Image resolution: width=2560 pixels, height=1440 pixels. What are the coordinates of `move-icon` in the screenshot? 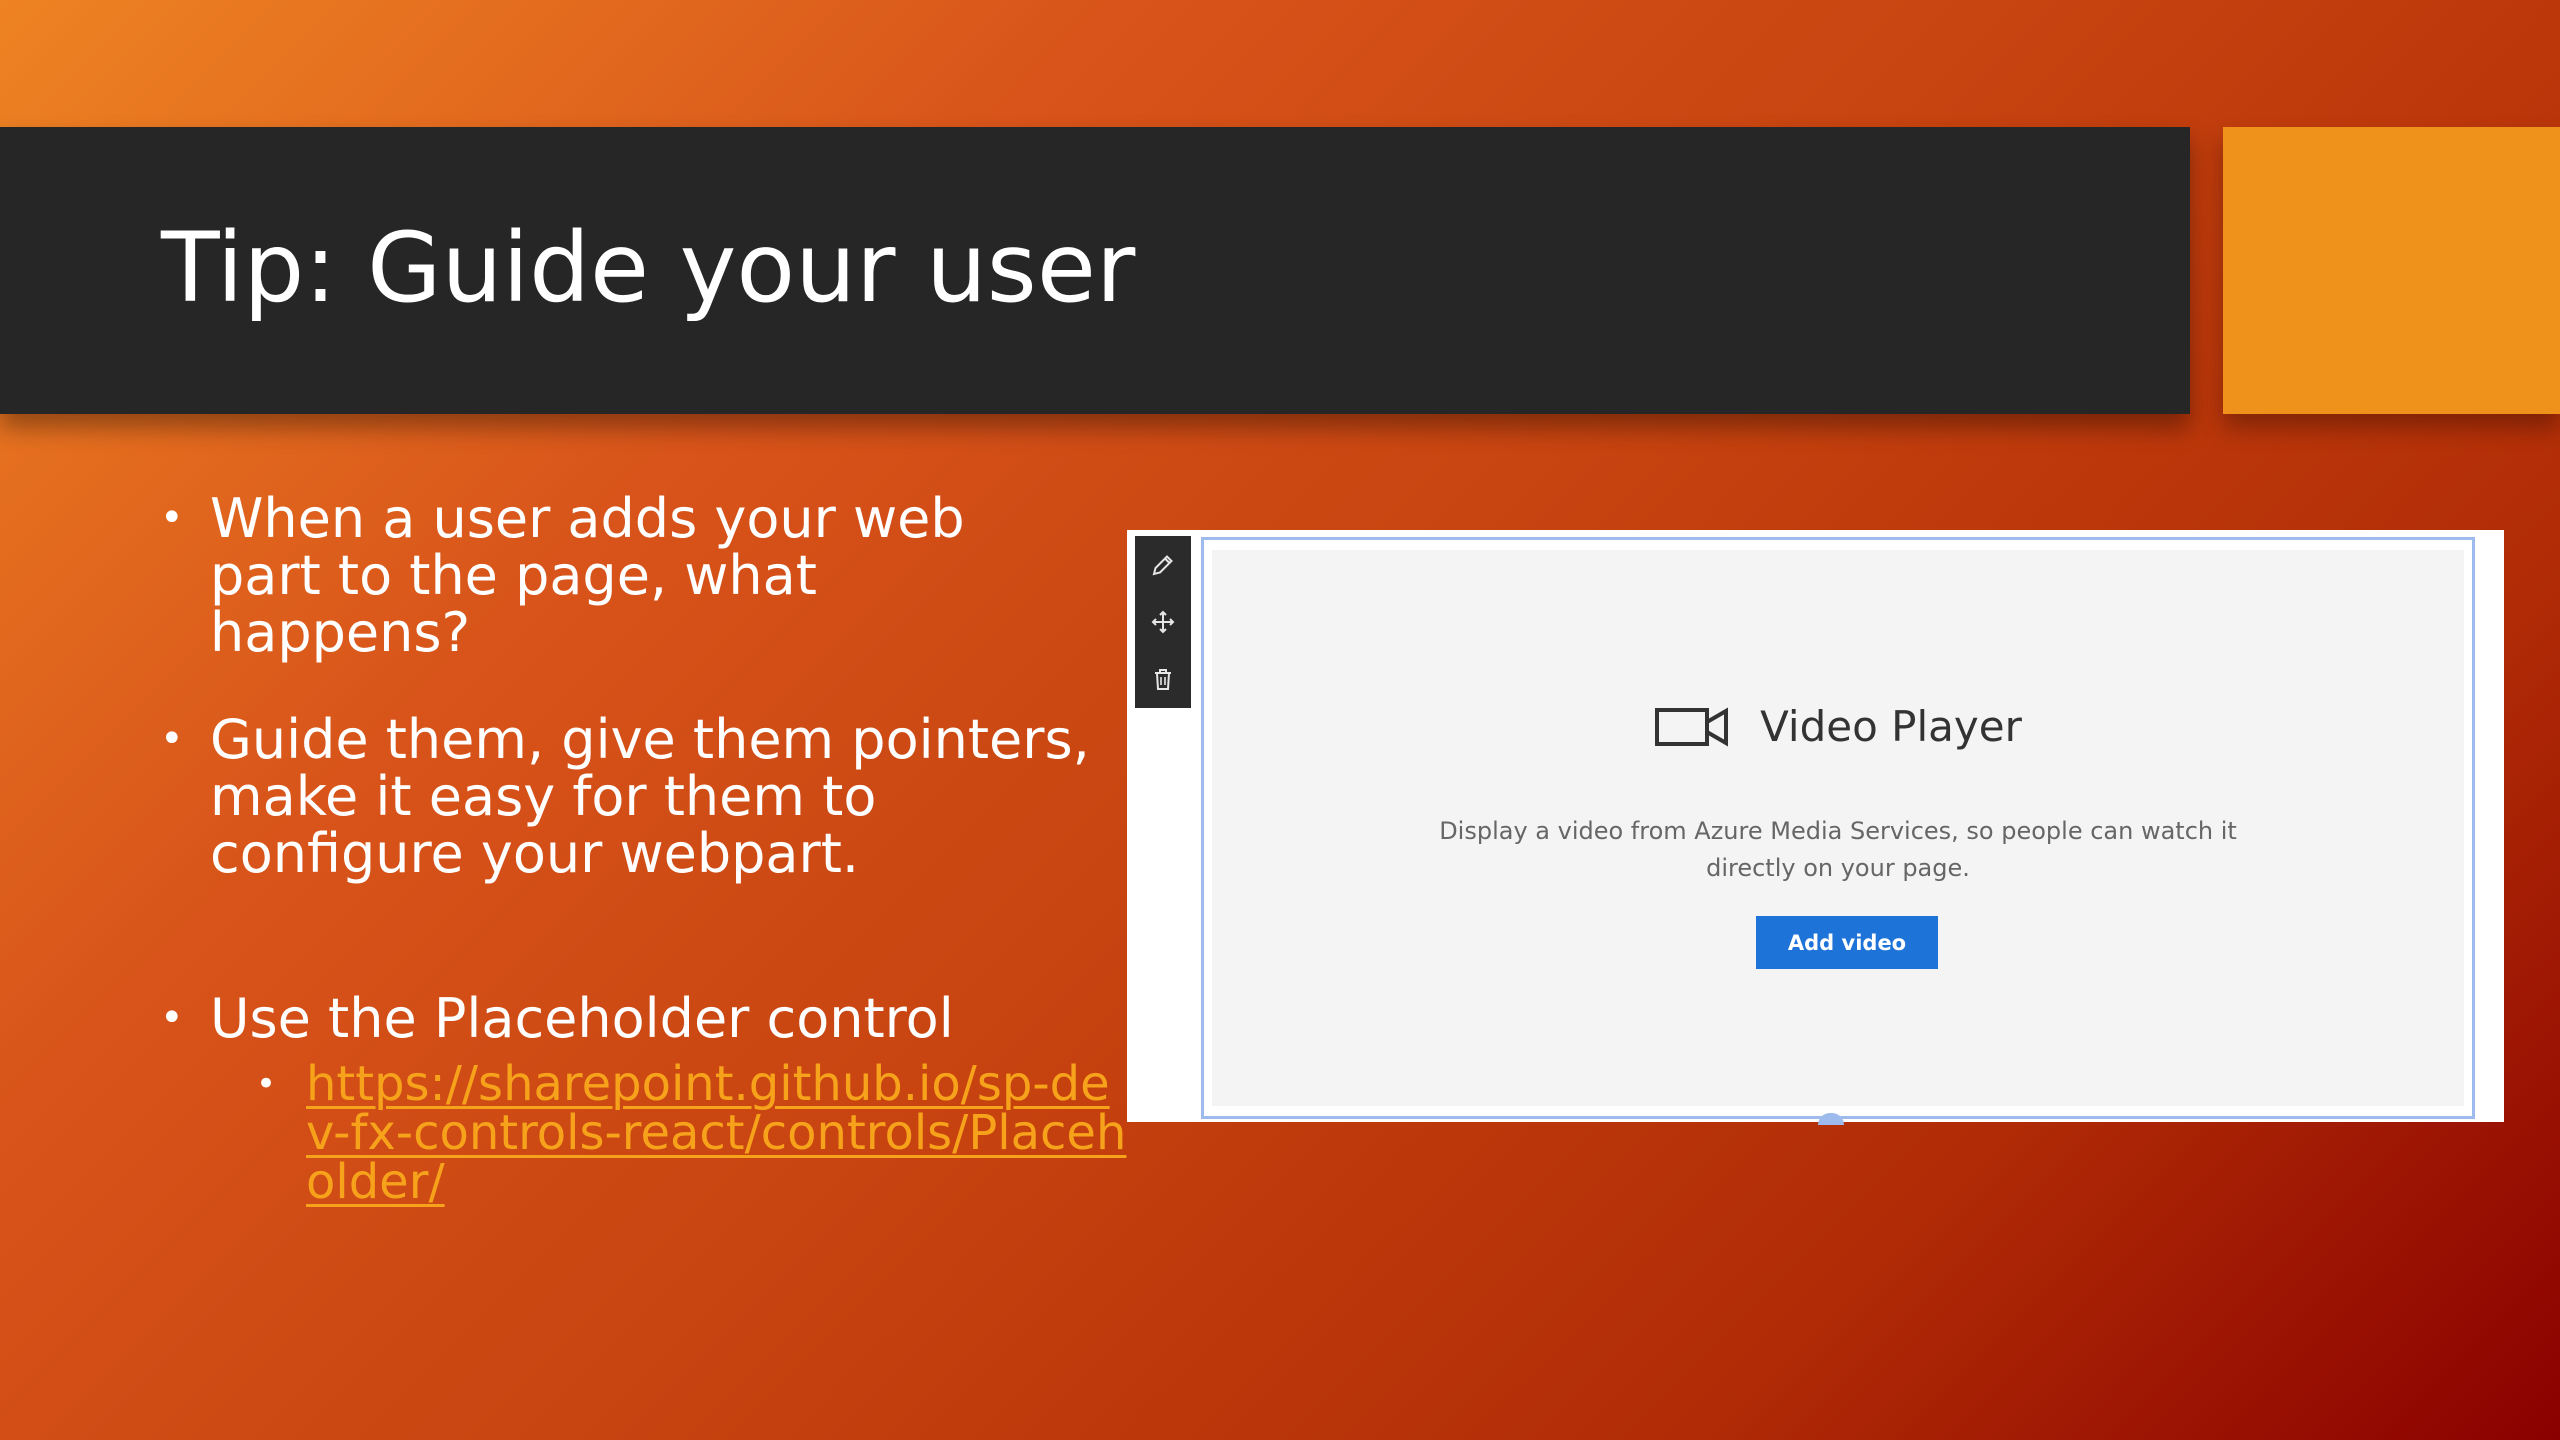 It's located at (1163, 622).